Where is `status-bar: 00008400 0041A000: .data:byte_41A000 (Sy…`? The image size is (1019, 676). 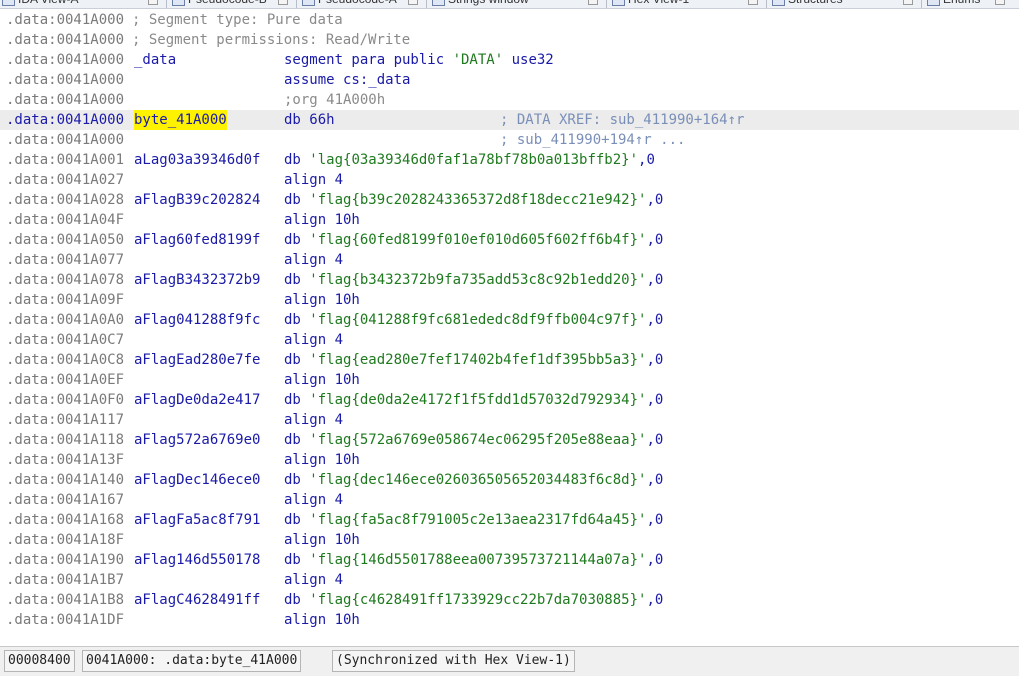
status-bar: 00008400 0041A000: .data:byte_41A000 (Sy… is located at coordinates (509, 661).